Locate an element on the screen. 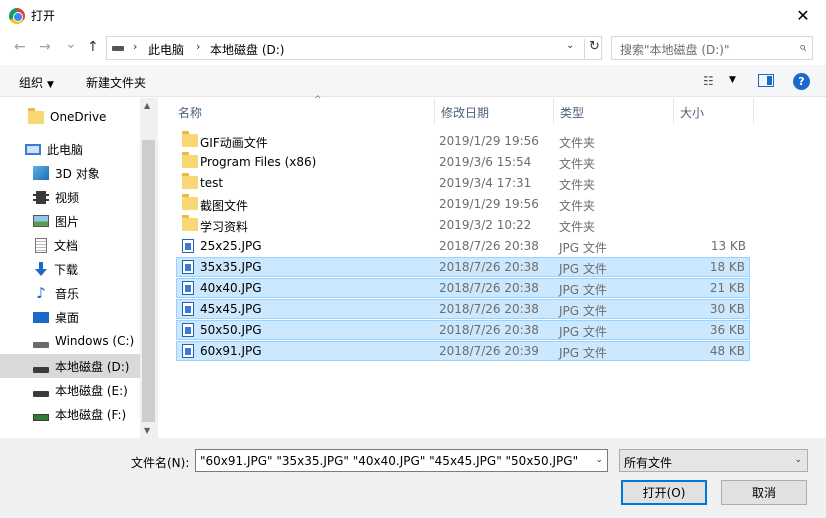  file-name: 40x40.JPG is located at coordinates (231, 288).